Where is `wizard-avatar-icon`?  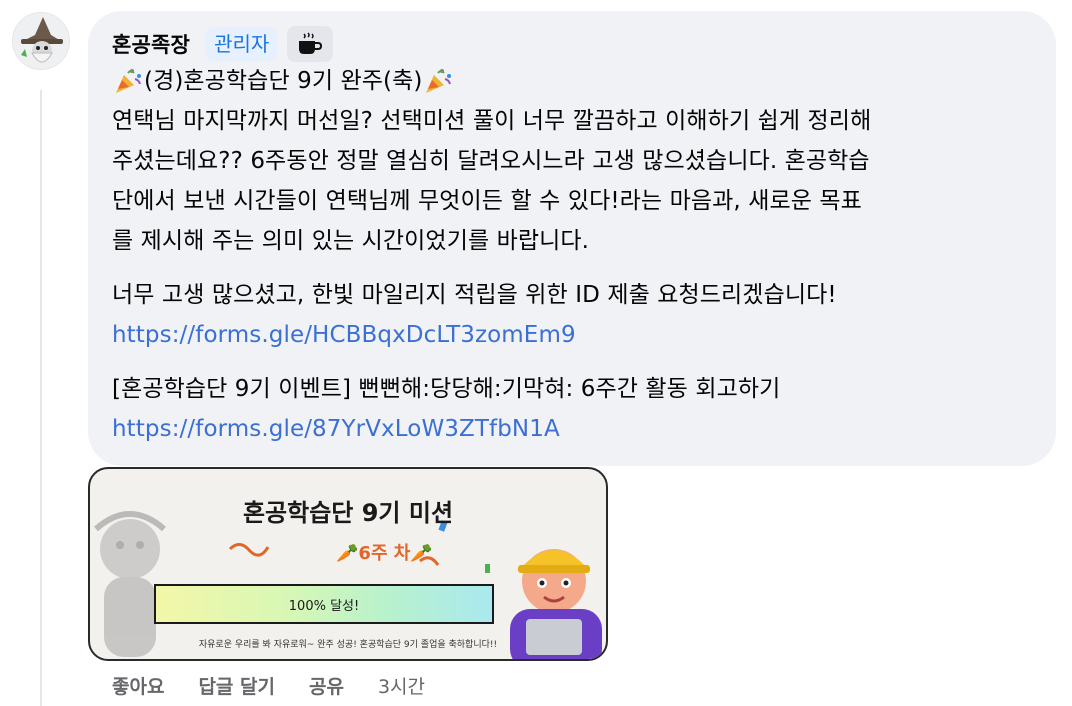
wizard-avatar-icon is located at coordinates (41, 41).